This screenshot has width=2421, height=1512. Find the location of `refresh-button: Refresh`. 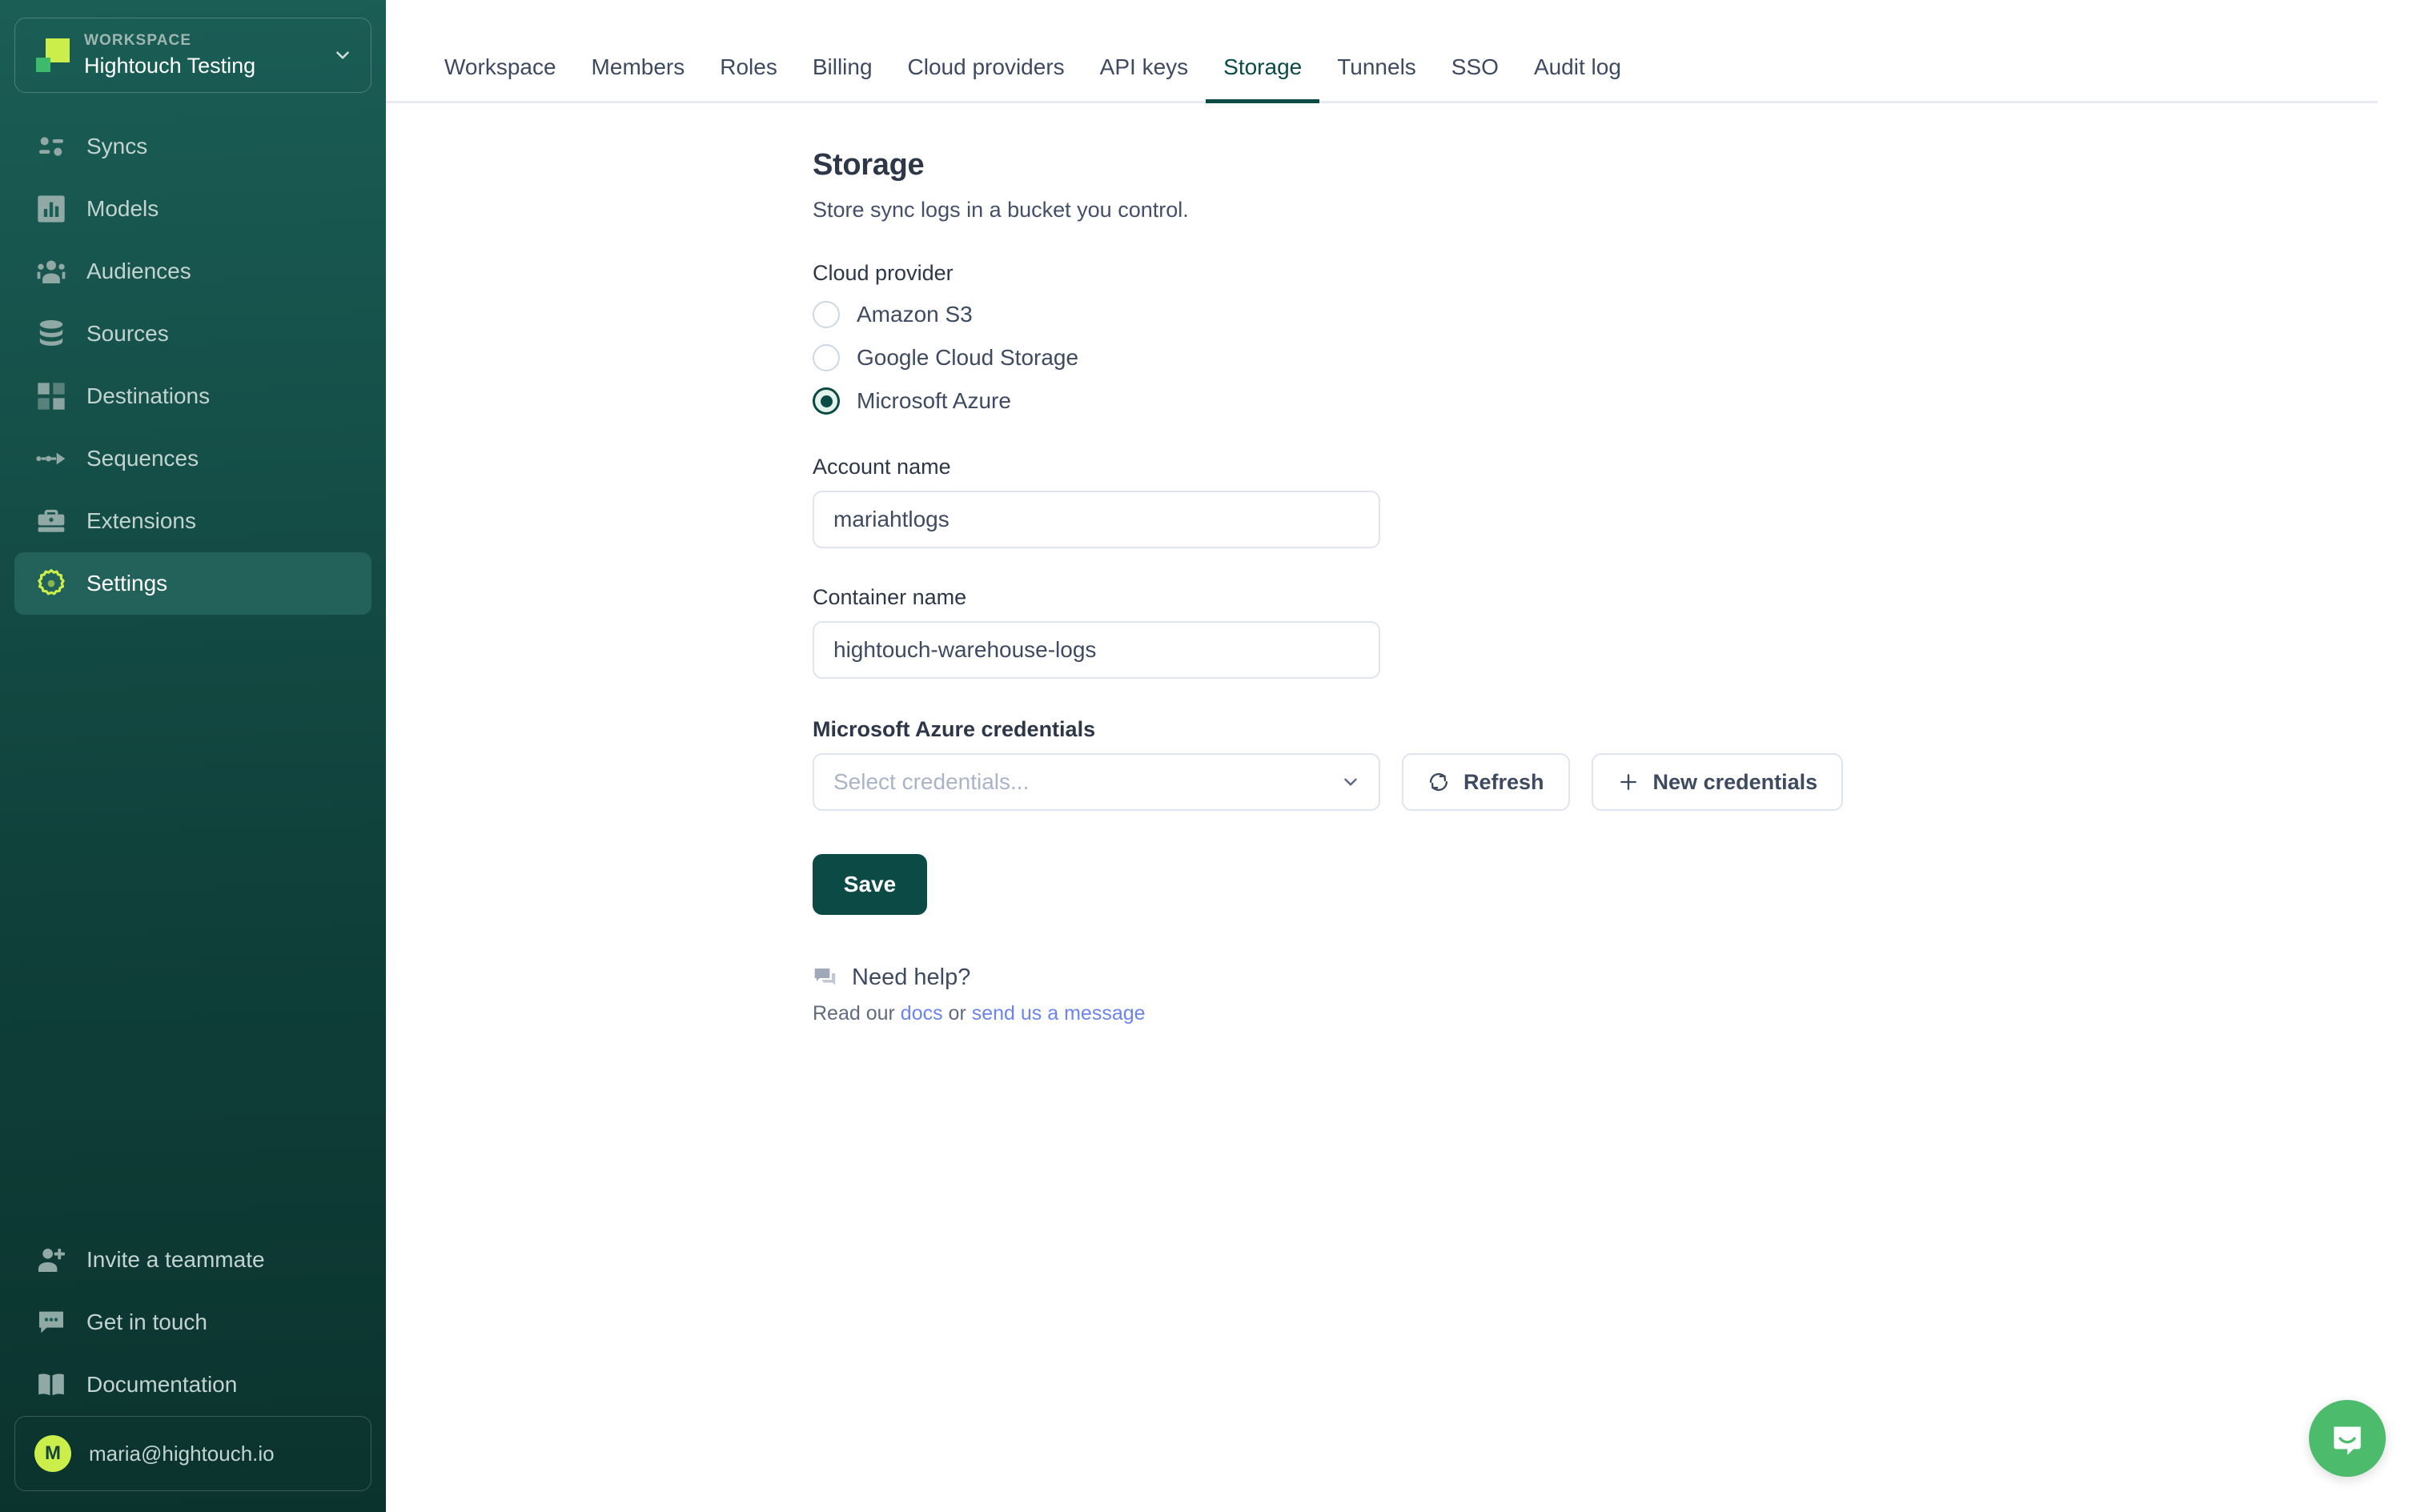

refresh-button: Refresh is located at coordinates (1486, 782).